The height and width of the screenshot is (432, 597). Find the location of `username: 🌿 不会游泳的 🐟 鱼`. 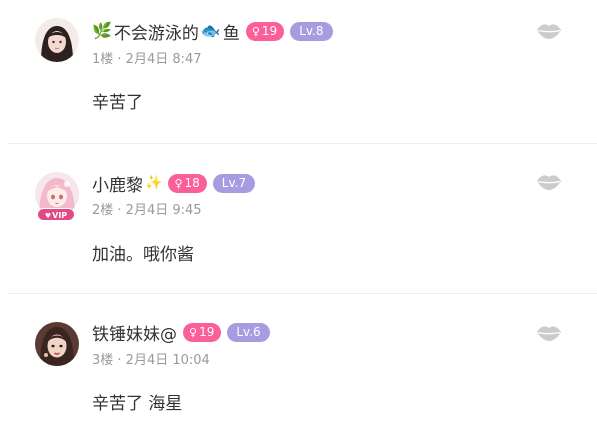

username: 🌿 不会游泳的 🐟 鱼 is located at coordinates (166, 31).